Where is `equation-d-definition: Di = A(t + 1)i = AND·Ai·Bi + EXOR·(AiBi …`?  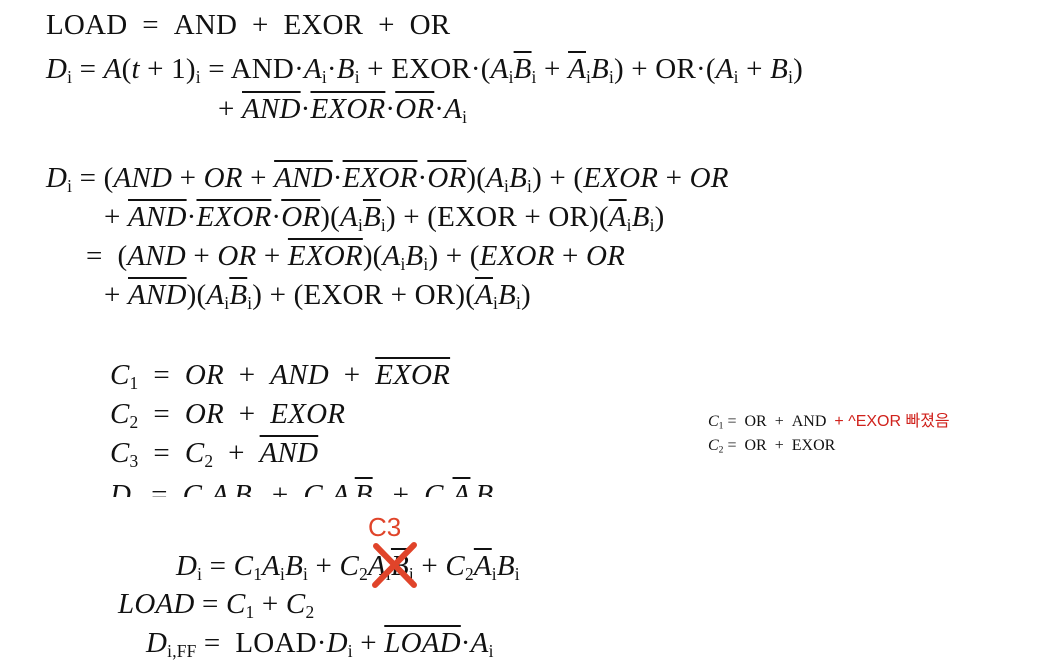
equation-d-definition: Di = A(t + 1)i = AND·Ai·Bi + EXOR·(AiBi … is located at coordinates (424, 70).